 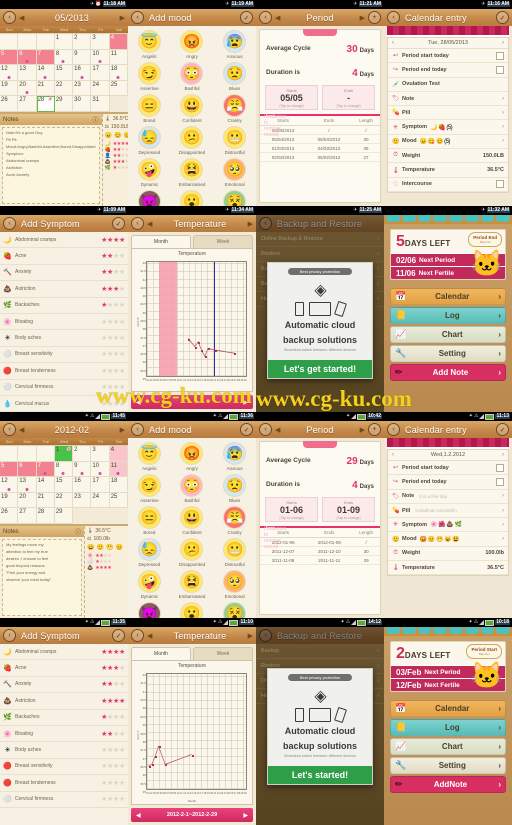 I want to click on menu-item-add-note: ✏ Add Note ›, so click(x=448, y=372).